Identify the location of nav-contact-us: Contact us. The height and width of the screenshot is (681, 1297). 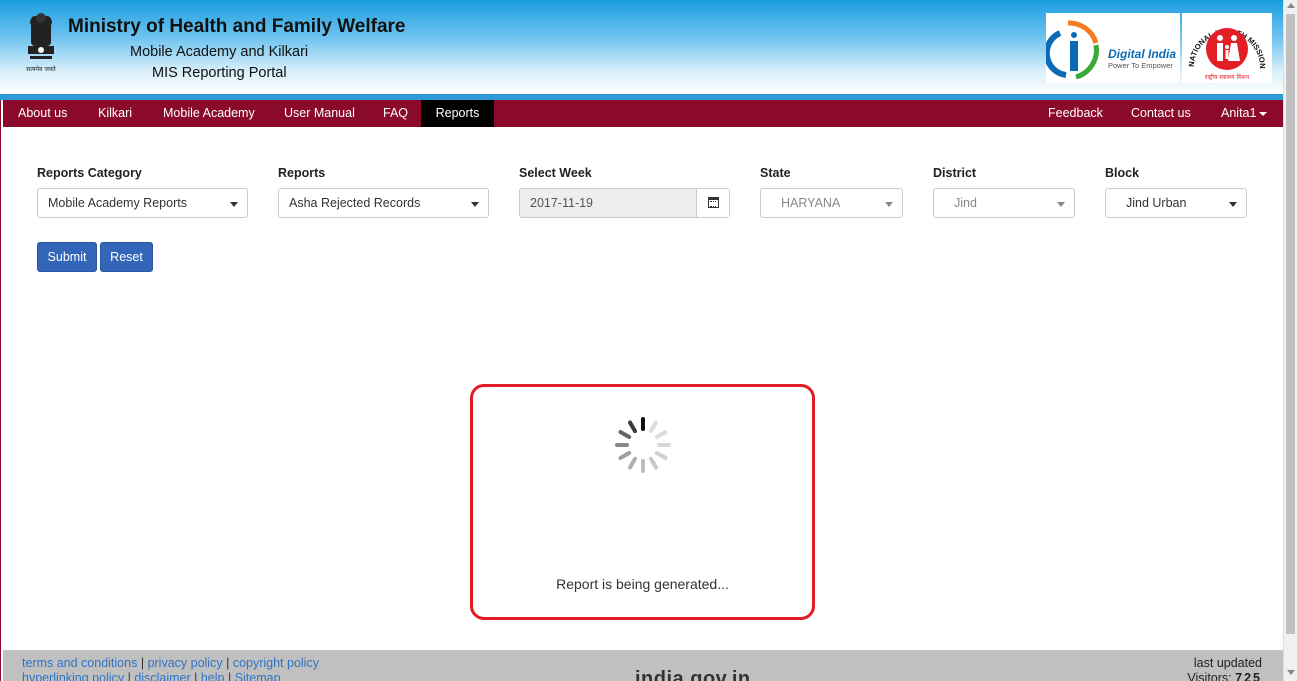
(1161, 113).